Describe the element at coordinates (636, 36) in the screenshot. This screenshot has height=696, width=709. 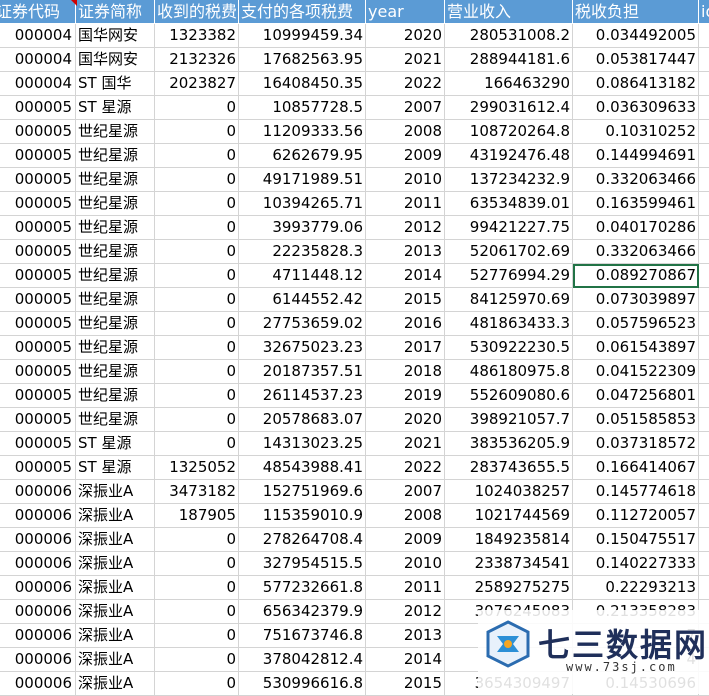
I see `tax-burden-cell: 0.034492005` at that location.